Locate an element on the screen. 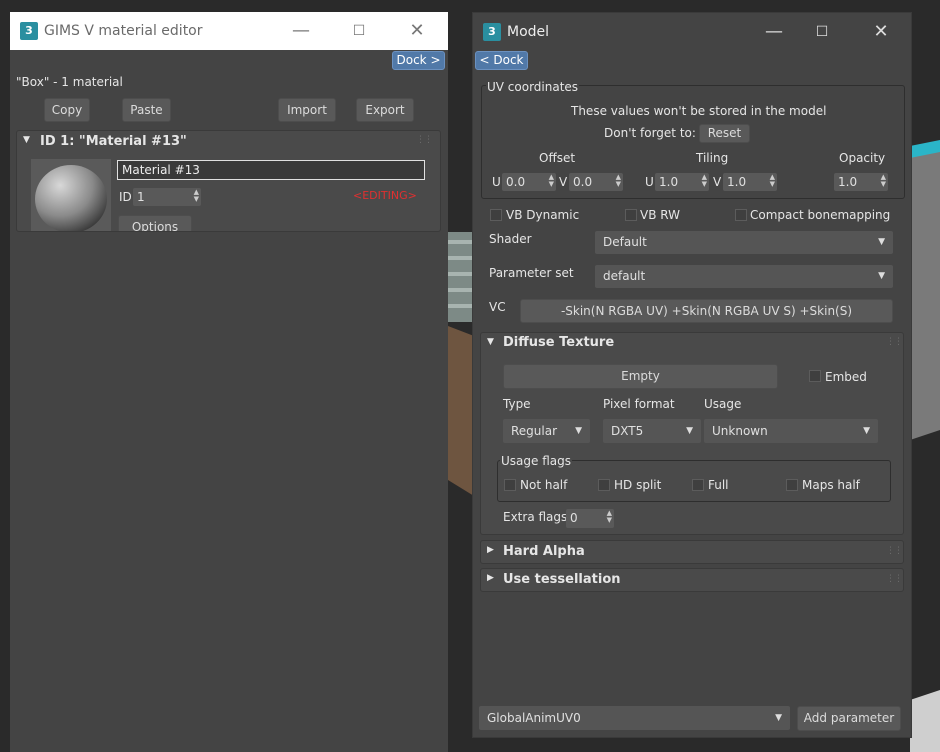  not-half-checkbox is located at coordinates (510, 485).